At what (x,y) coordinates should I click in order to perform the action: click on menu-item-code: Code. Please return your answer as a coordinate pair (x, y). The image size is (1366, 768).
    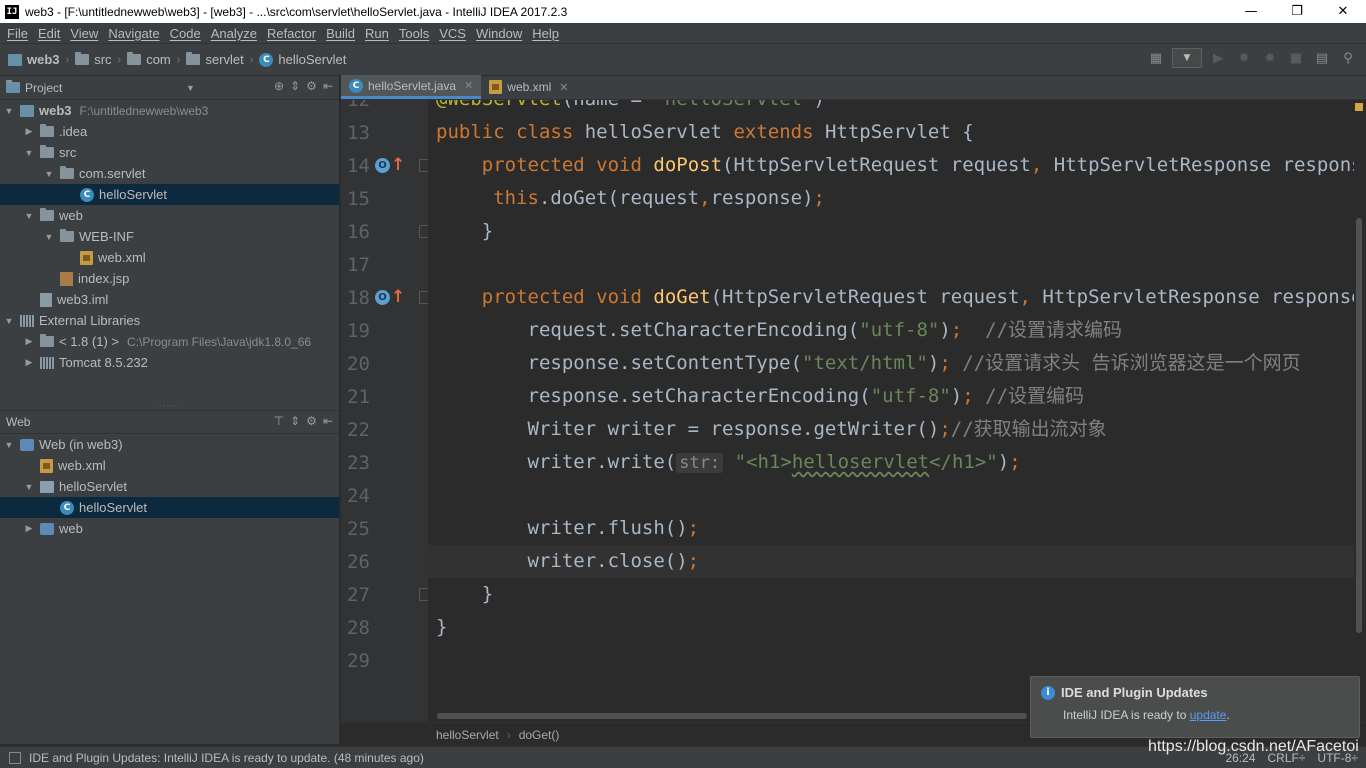
    Looking at the image, I should click on (185, 33).